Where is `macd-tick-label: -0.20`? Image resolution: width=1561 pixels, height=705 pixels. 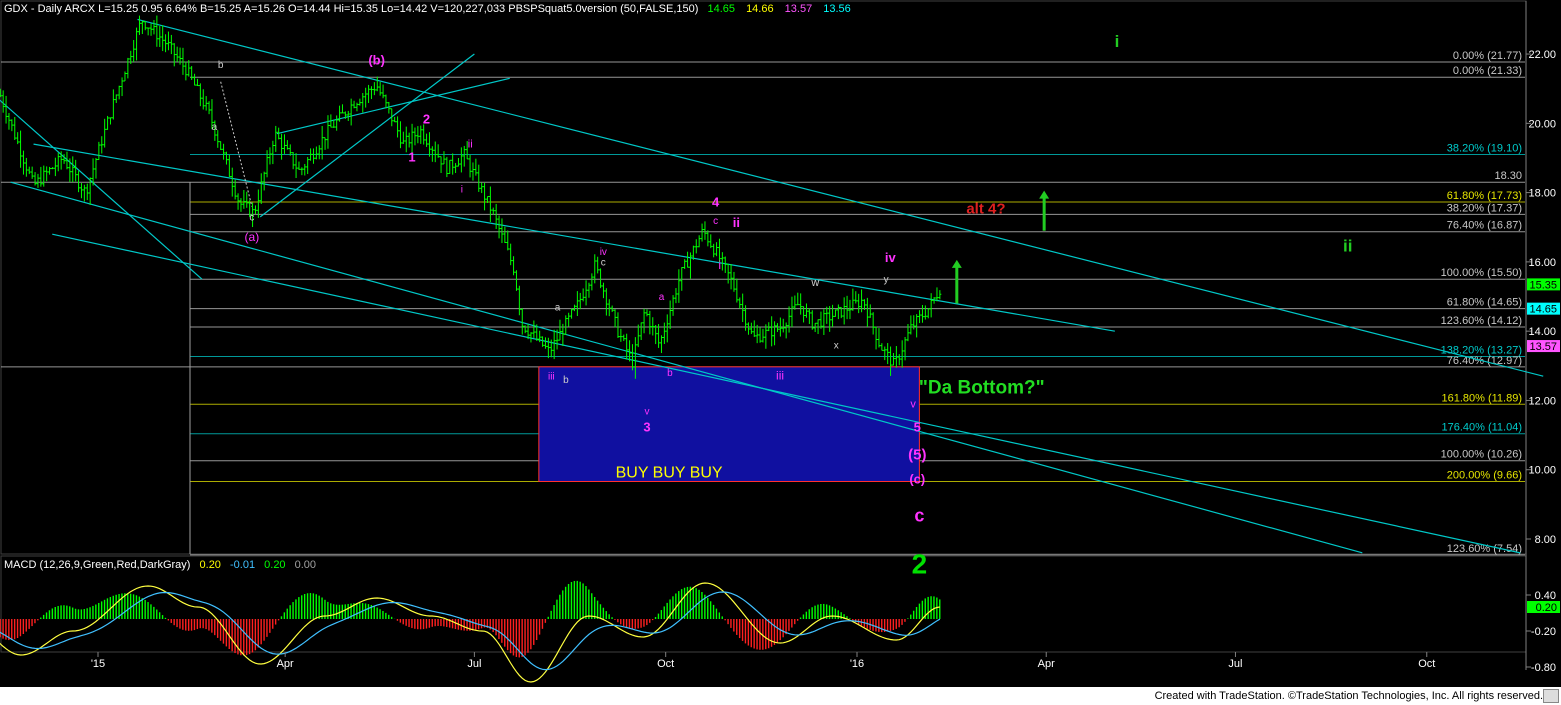 macd-tick-label: -0.20 is located at coordinates (1543, 632).